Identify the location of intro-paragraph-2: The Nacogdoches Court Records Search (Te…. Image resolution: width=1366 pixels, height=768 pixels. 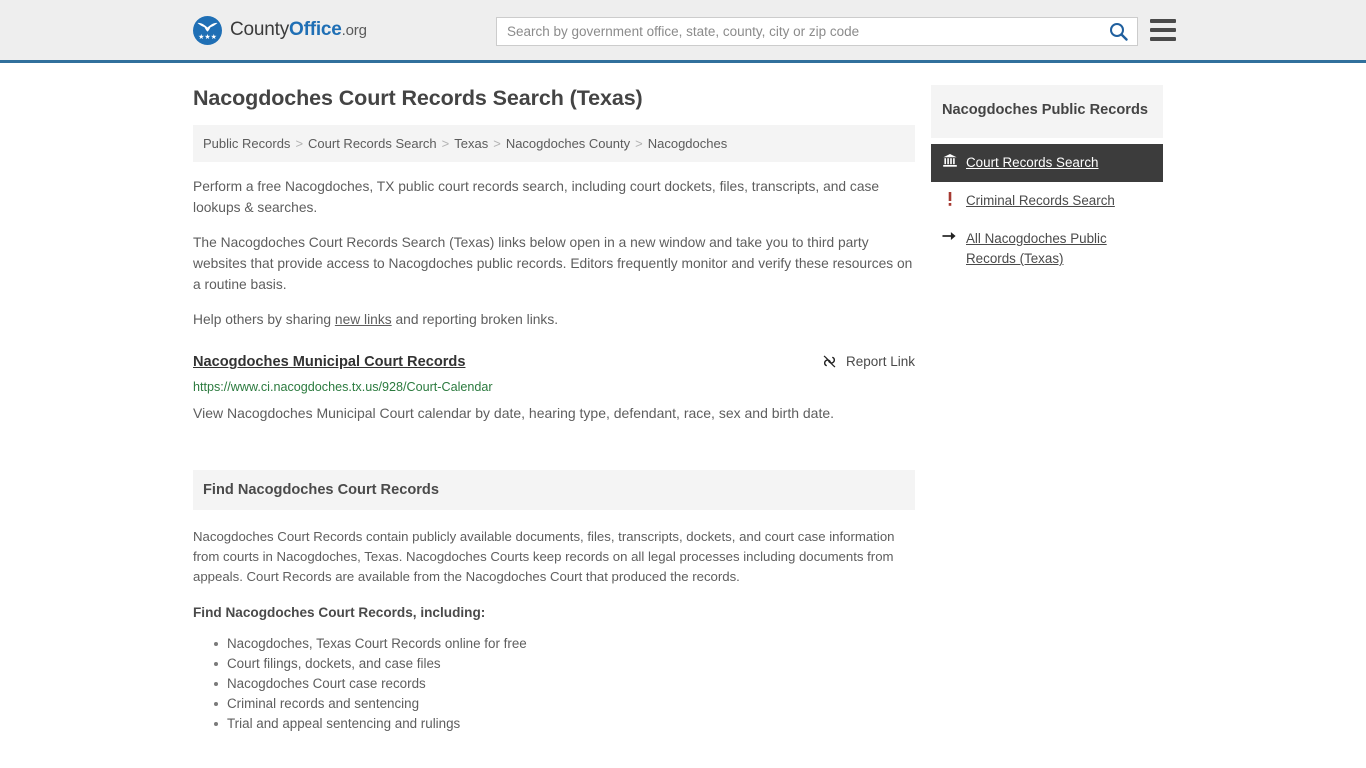
(553, 263).